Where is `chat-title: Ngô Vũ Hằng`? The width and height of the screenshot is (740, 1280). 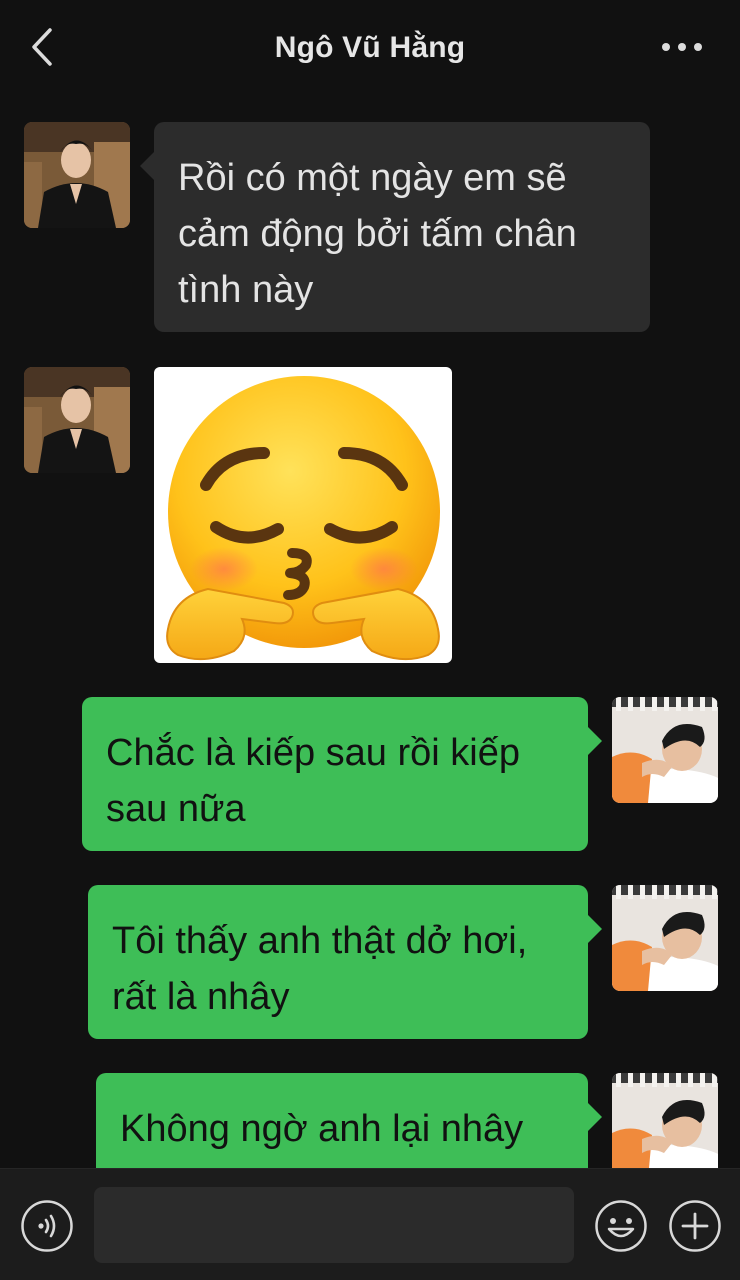
chat-title: Ngô Vũ Hằng is located at coordinates (370, 47).